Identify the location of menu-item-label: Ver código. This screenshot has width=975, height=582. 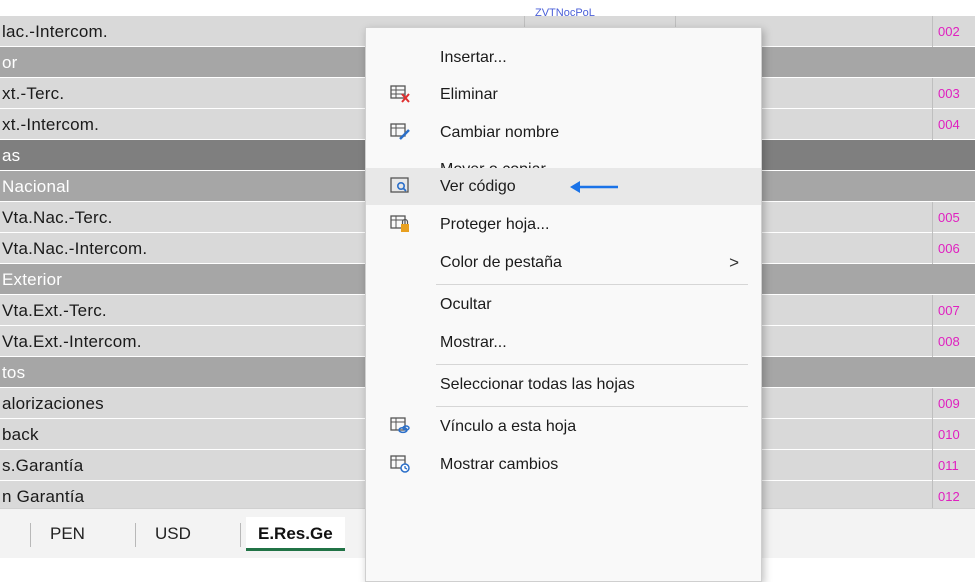
(478, 186).